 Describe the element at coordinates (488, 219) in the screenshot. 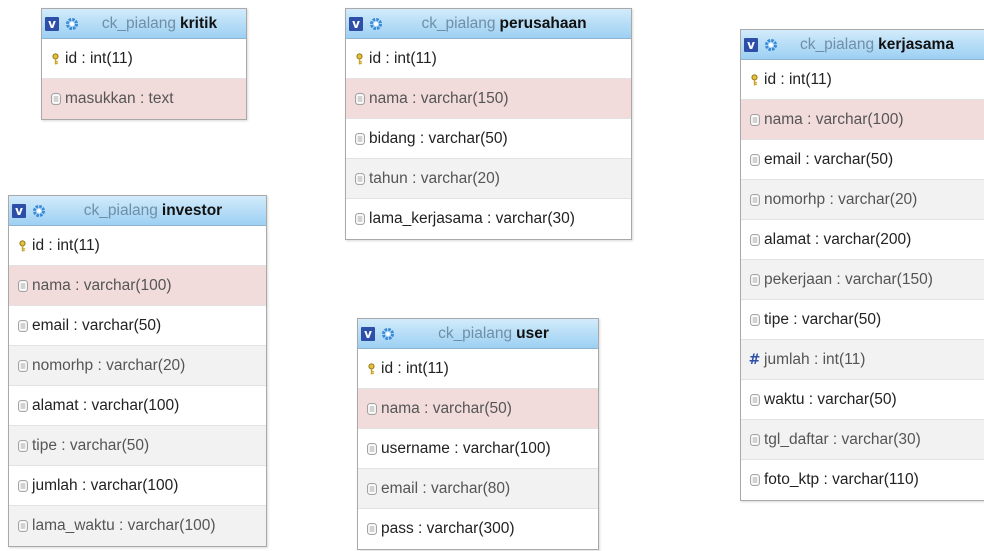

I see `column-row: lama_kerjasama : varchar(30)` at that location.